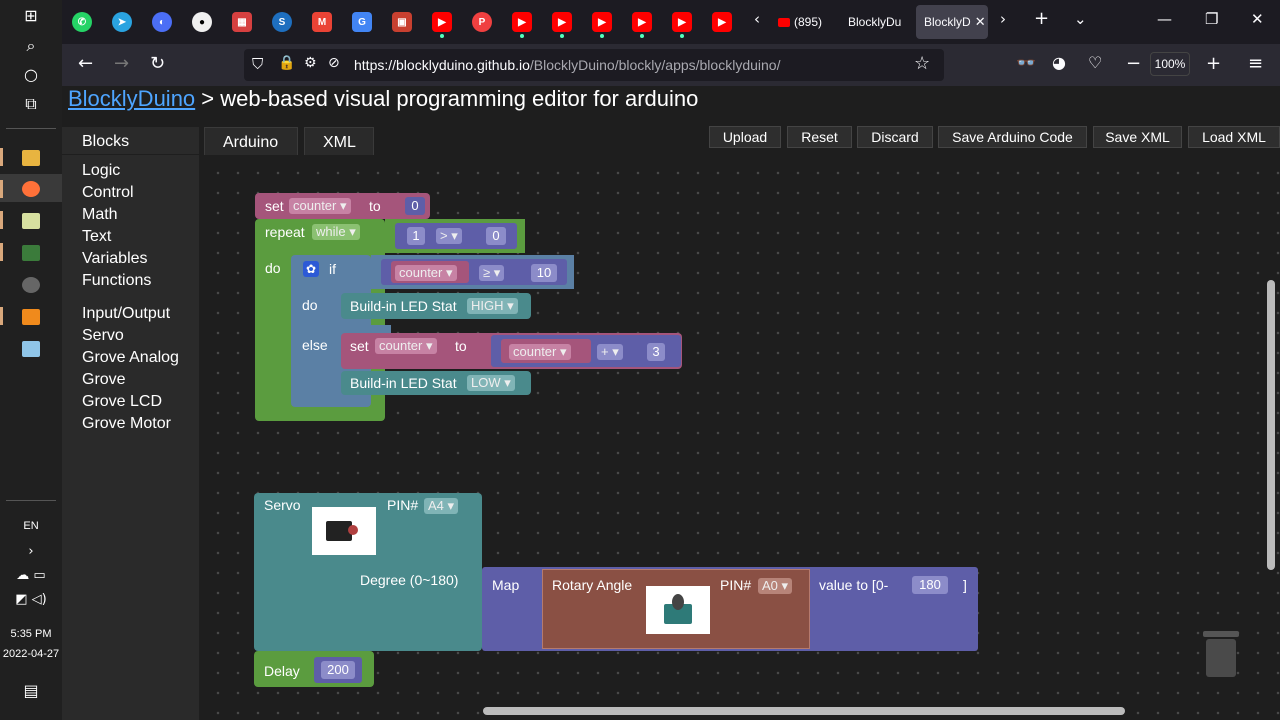 The height and width of the screenshot is (720, 1280). What do you see at coordinates (31, 104) in the screenshot?
I see `task-view-icon: ⧉` at bounding box center [31, 104].